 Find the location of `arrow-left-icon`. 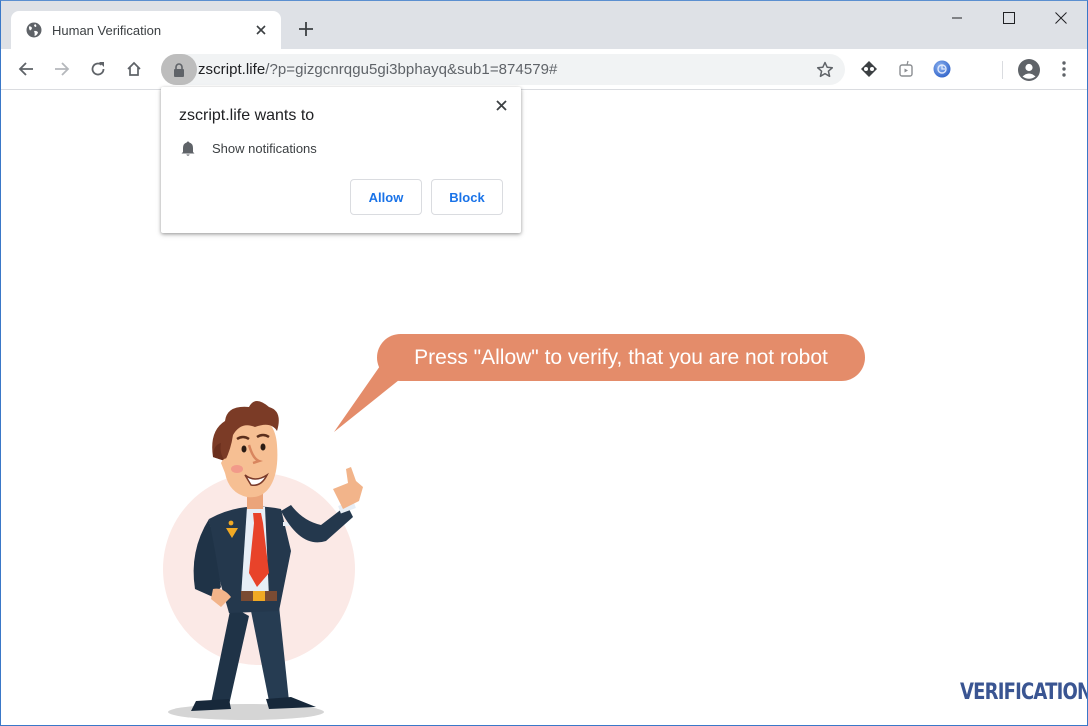

arrow-left-icon is located at coordinates (25, 69).